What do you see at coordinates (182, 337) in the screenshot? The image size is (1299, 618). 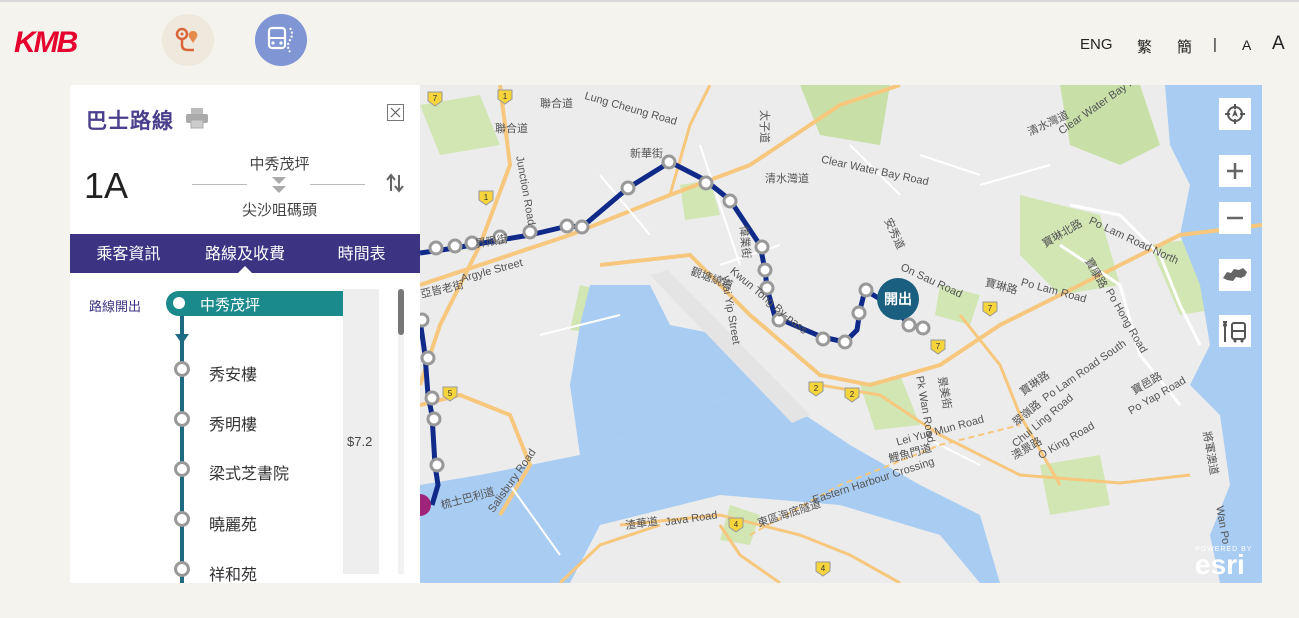 I see `direction-down-icon` at bounding box center [182, 337].